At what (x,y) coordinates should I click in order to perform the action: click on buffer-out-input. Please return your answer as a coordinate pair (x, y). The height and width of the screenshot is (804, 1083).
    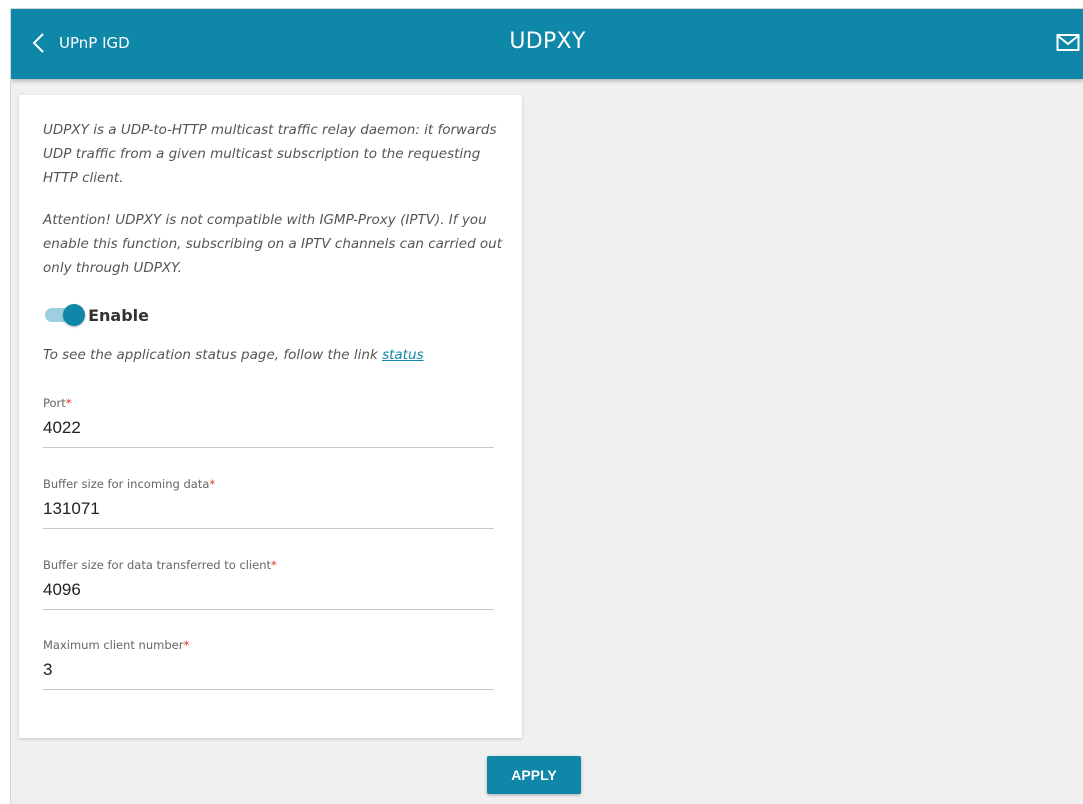
    Looking at the image, I should click on (268, 590).